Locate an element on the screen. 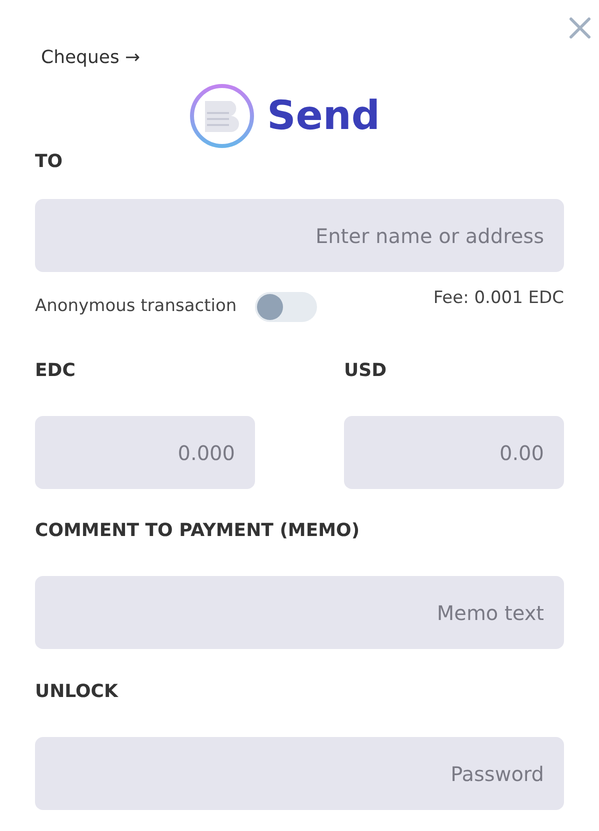  cheques-link: Cheques → is located at coordinates (90, 58).